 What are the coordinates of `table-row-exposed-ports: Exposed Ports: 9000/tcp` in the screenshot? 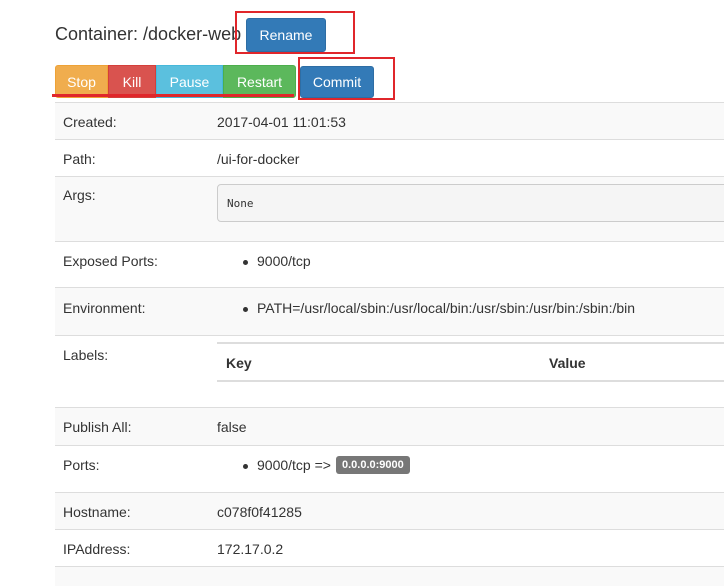 It's located at (389, 264).